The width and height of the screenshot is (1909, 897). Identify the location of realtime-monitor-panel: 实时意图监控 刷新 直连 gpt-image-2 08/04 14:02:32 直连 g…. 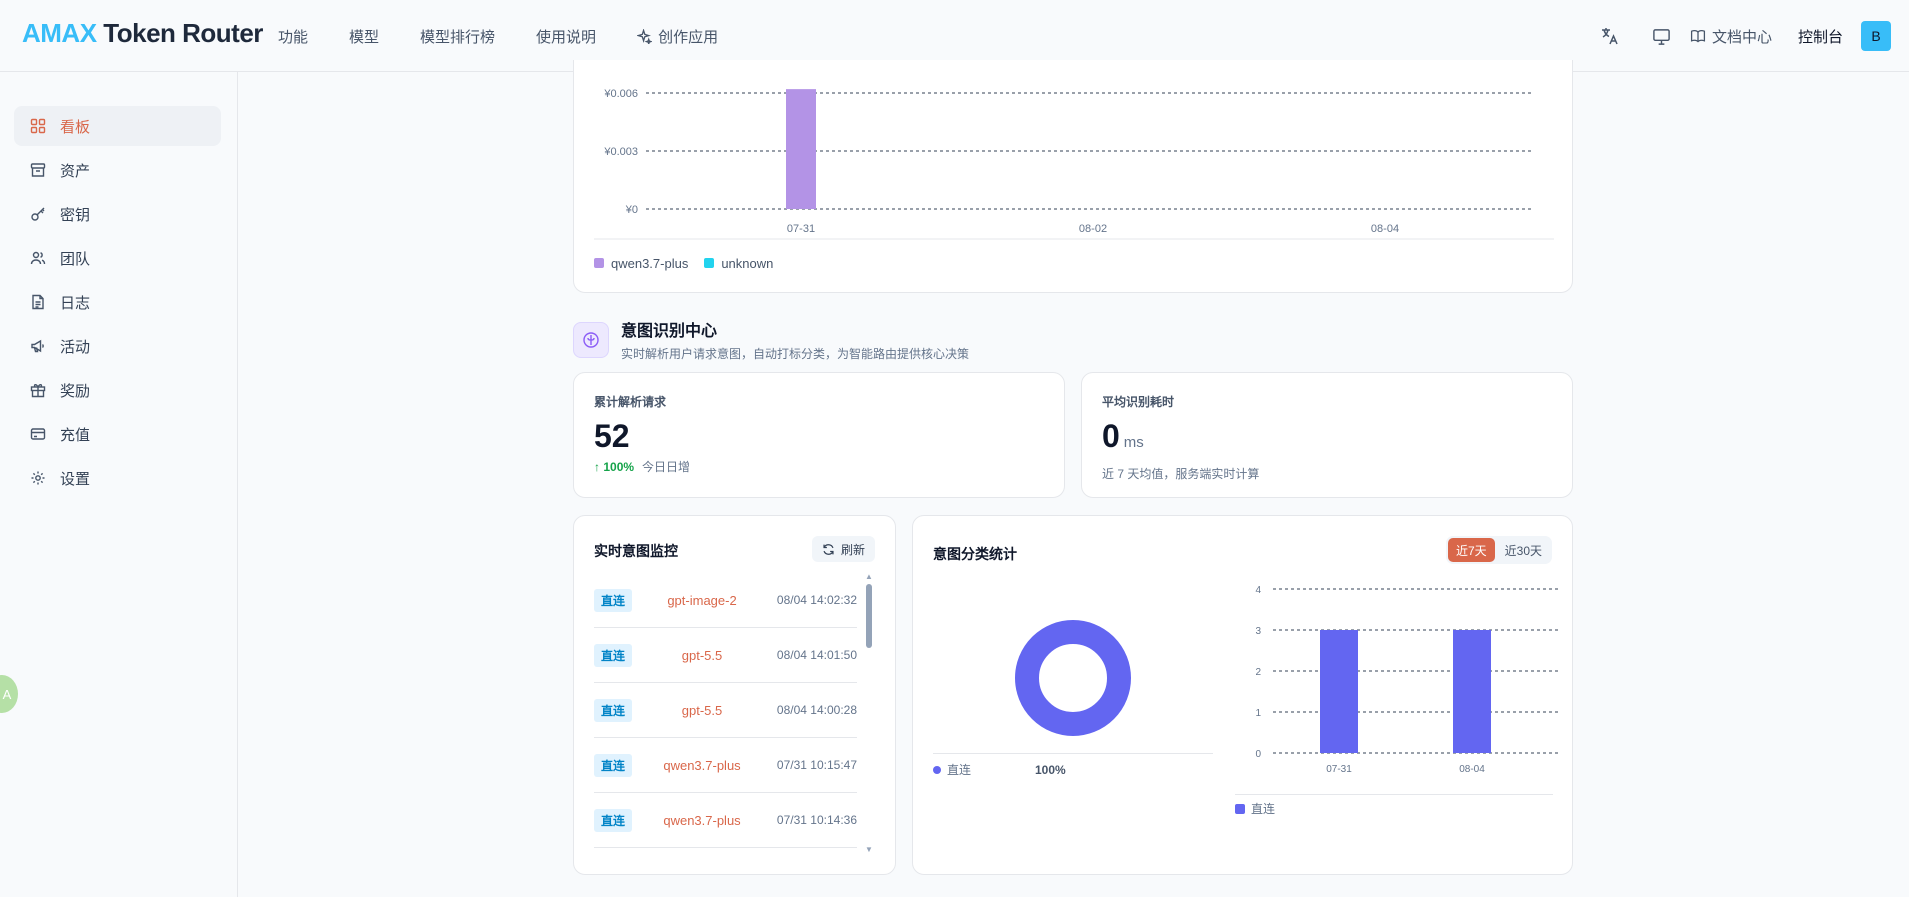
(734, 695).